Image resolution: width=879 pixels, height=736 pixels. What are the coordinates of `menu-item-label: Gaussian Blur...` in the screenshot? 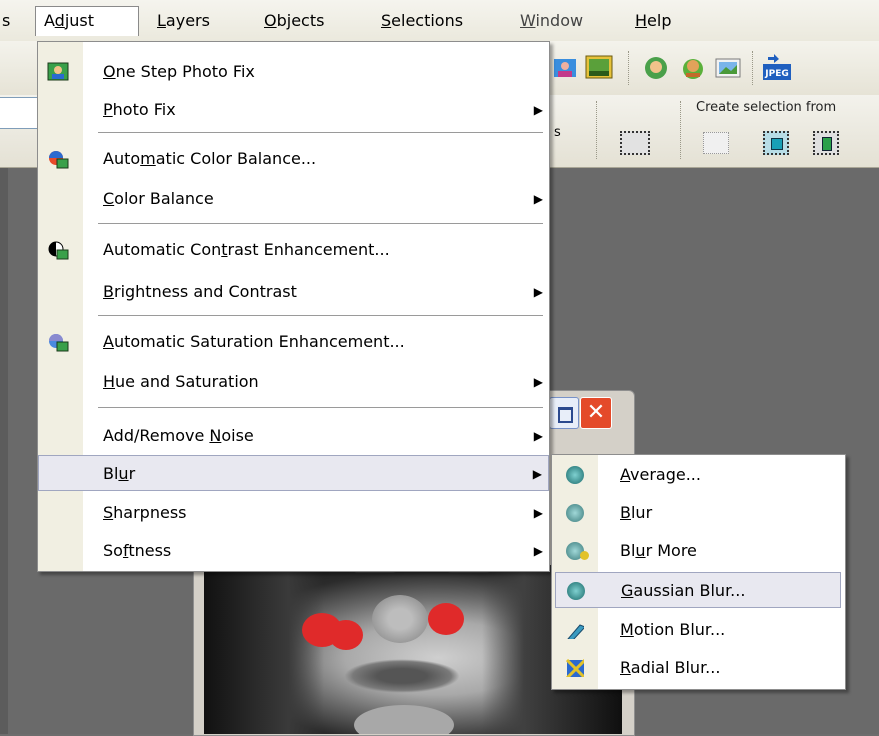 It's located at (683, 590).